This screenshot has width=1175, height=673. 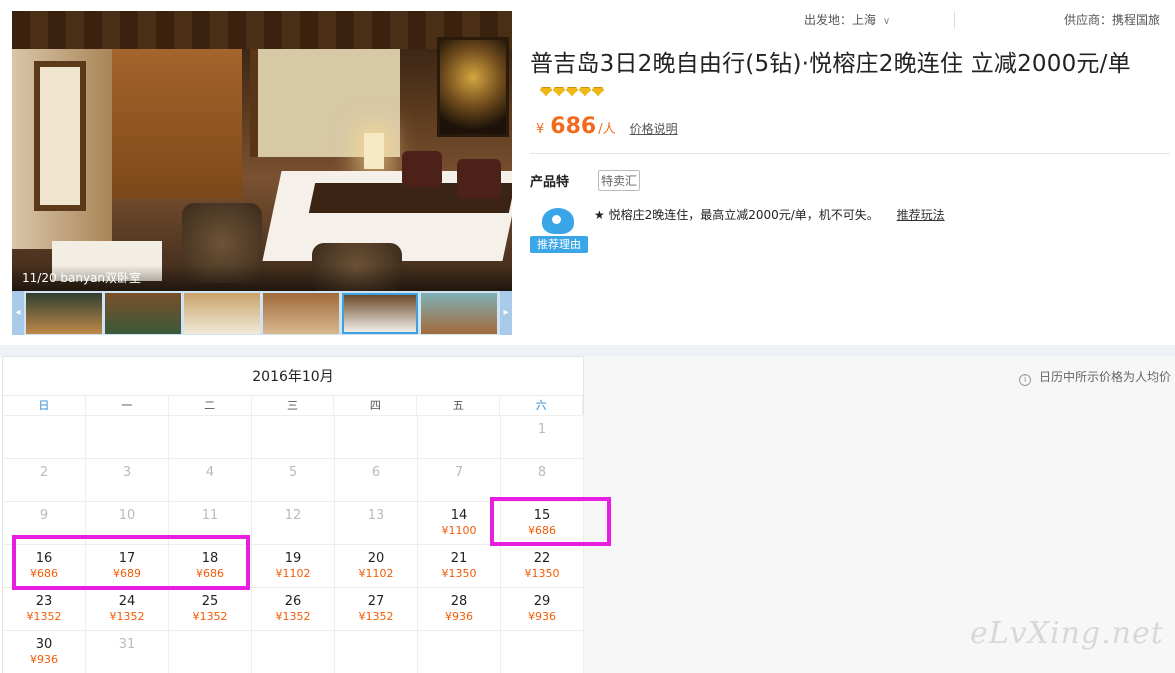 I want to click on calendar-day: 2, so click(x=44, y=479).